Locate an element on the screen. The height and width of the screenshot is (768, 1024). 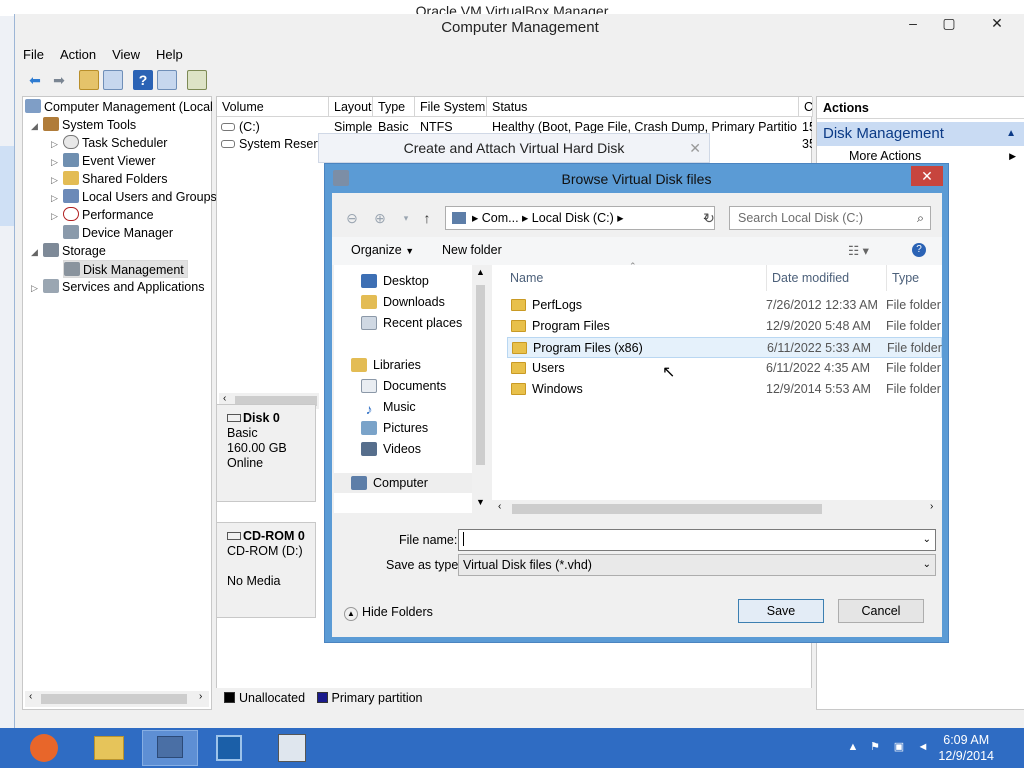
tree-item-performance: ▷ Performance is located at coordinates (102, 215).